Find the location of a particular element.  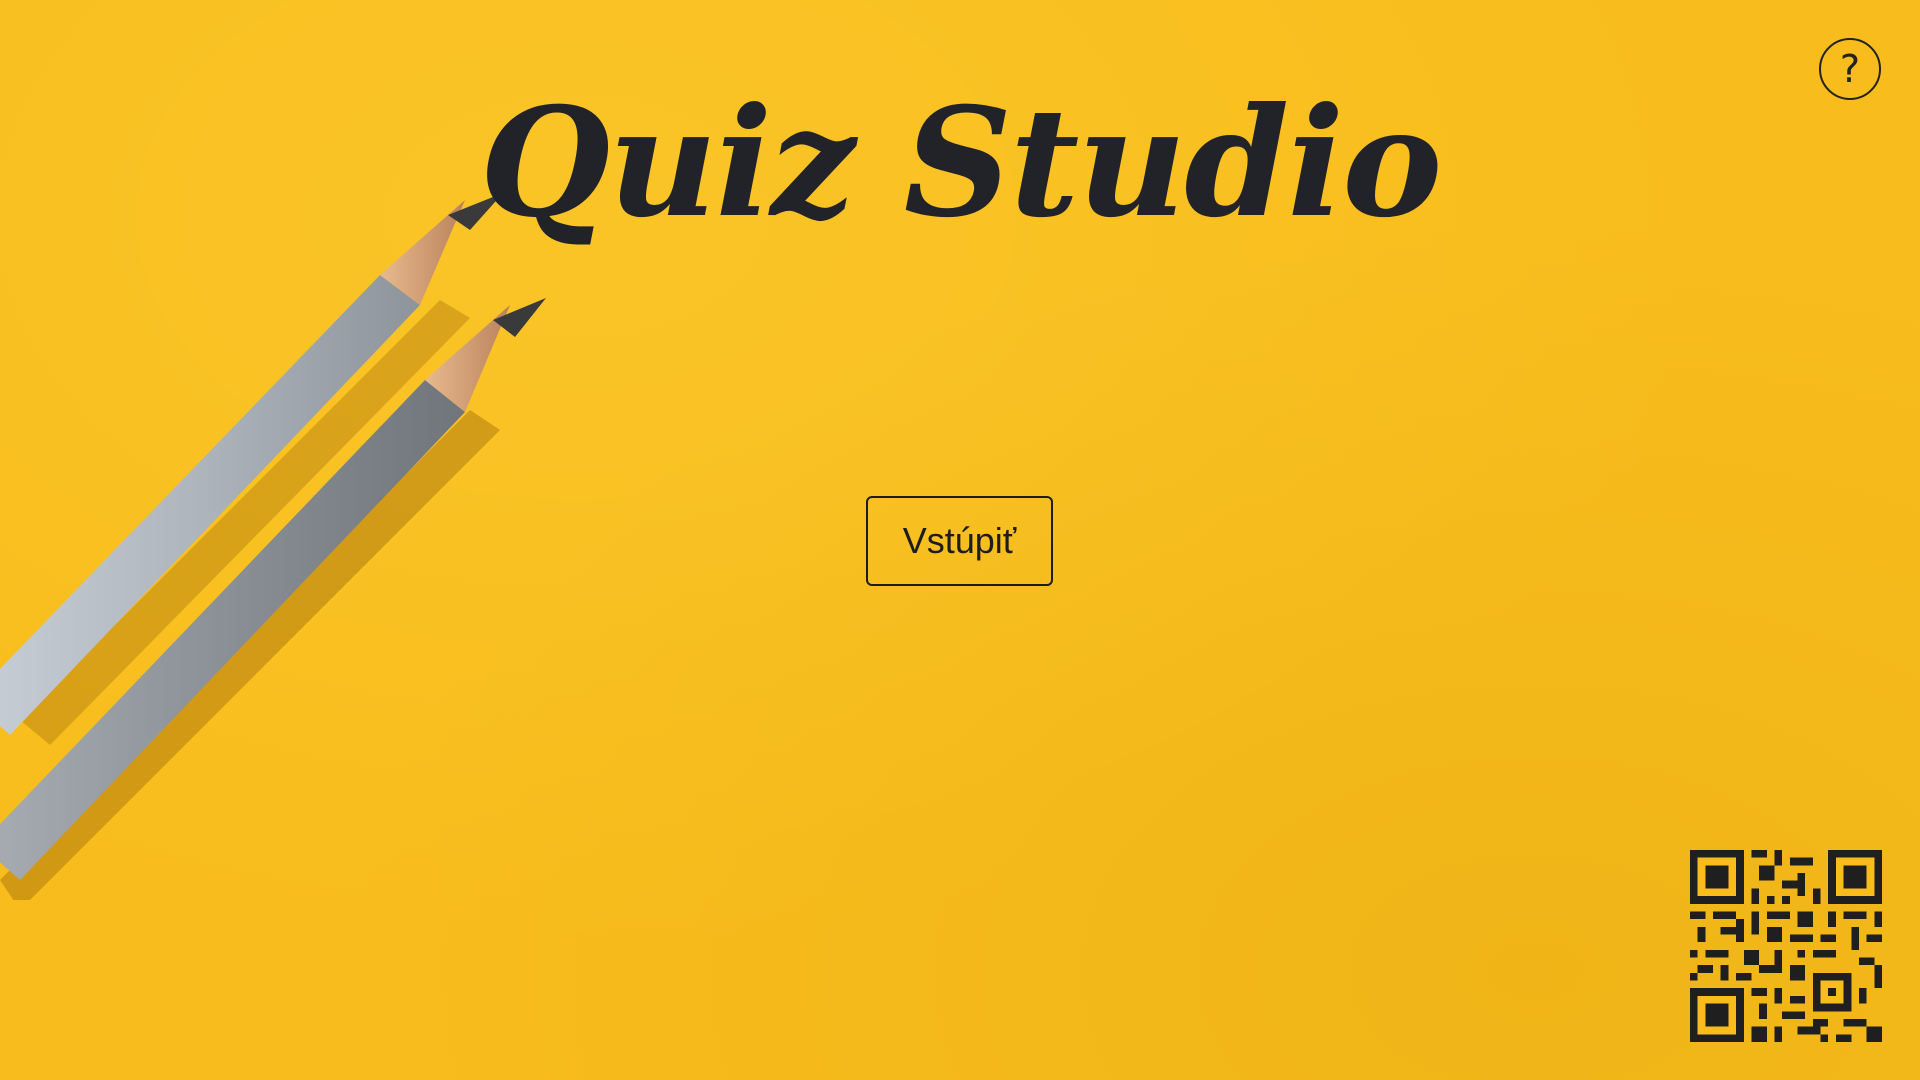

enter-button: Vstúpiť is located at coordinates (959, 541).